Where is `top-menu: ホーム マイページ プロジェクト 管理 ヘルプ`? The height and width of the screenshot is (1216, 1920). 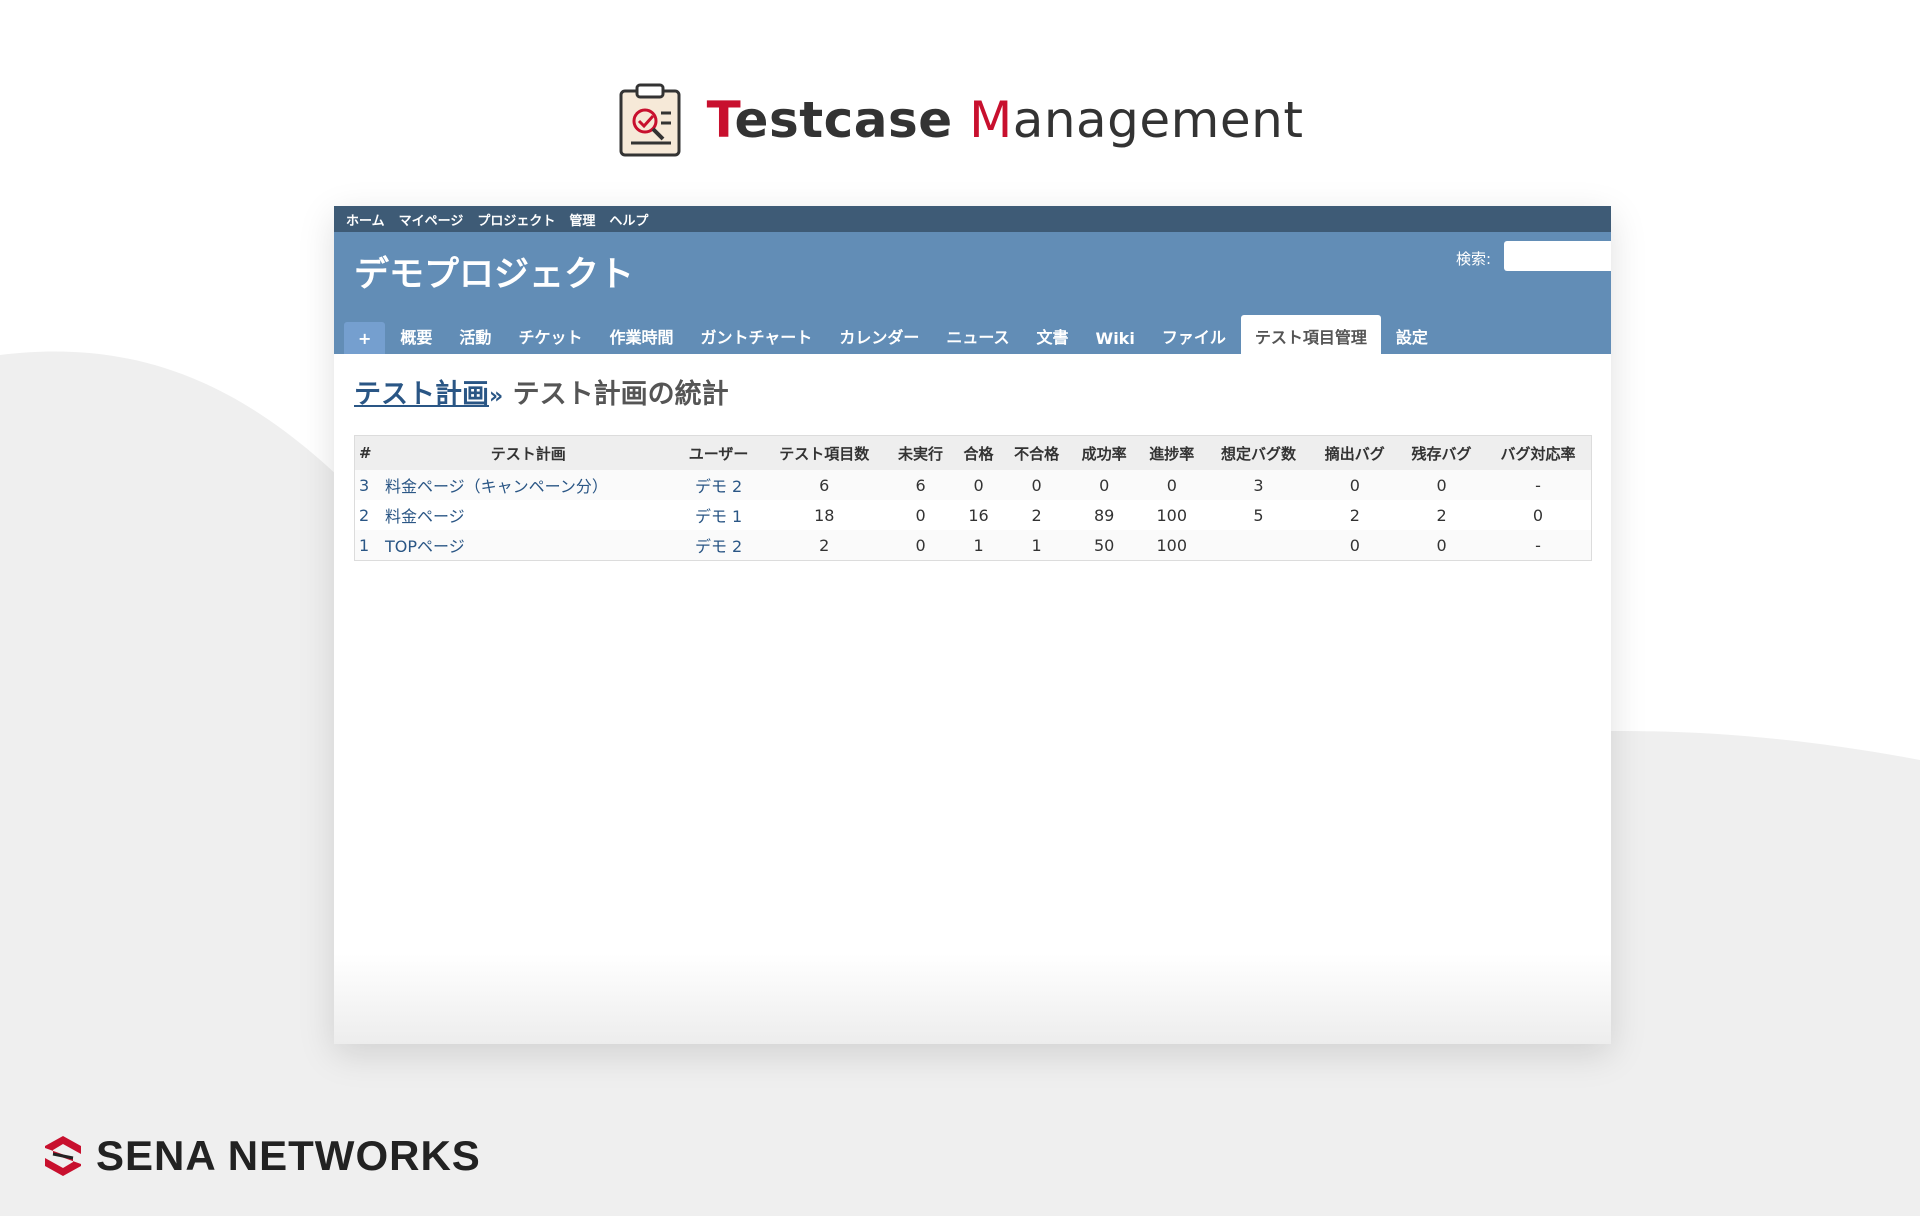
top-menu: ホーム マイページ プロジェクト 管理 ヘルプ is located at coordinates (972, 219).